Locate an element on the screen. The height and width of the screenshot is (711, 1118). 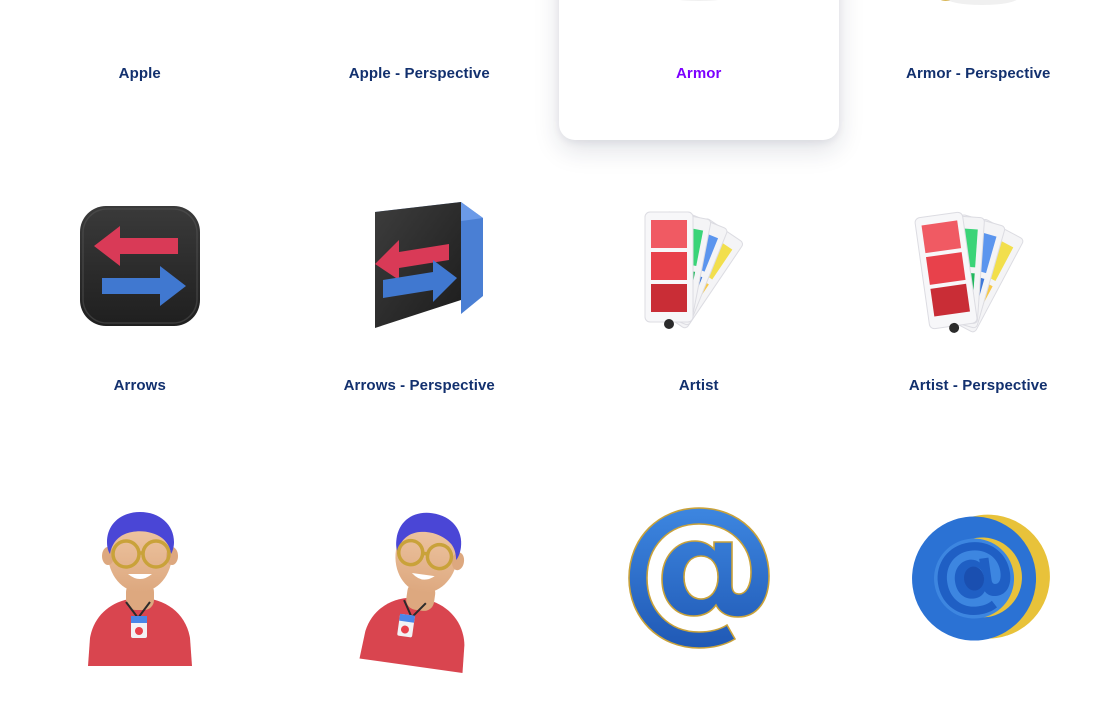
icon-card-apple: Apple is located at coordinates (140, 70).